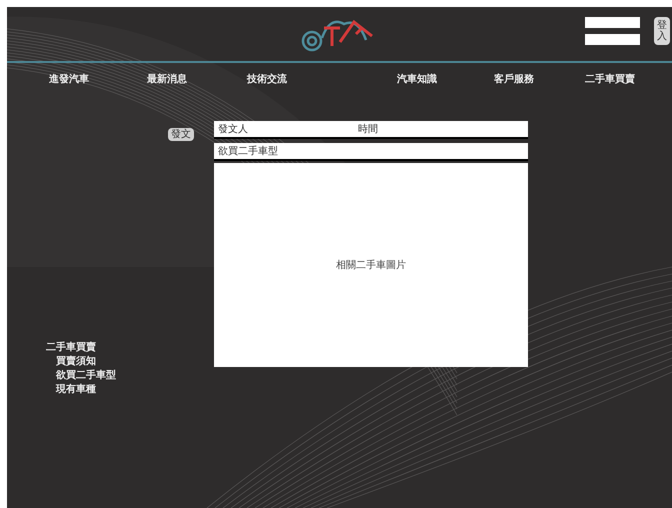 This screenshot has height=508, width=672. What do you see at coordinates (612, 39) in the screenshot?
I see `password-field` at bounding box center [612, 39].